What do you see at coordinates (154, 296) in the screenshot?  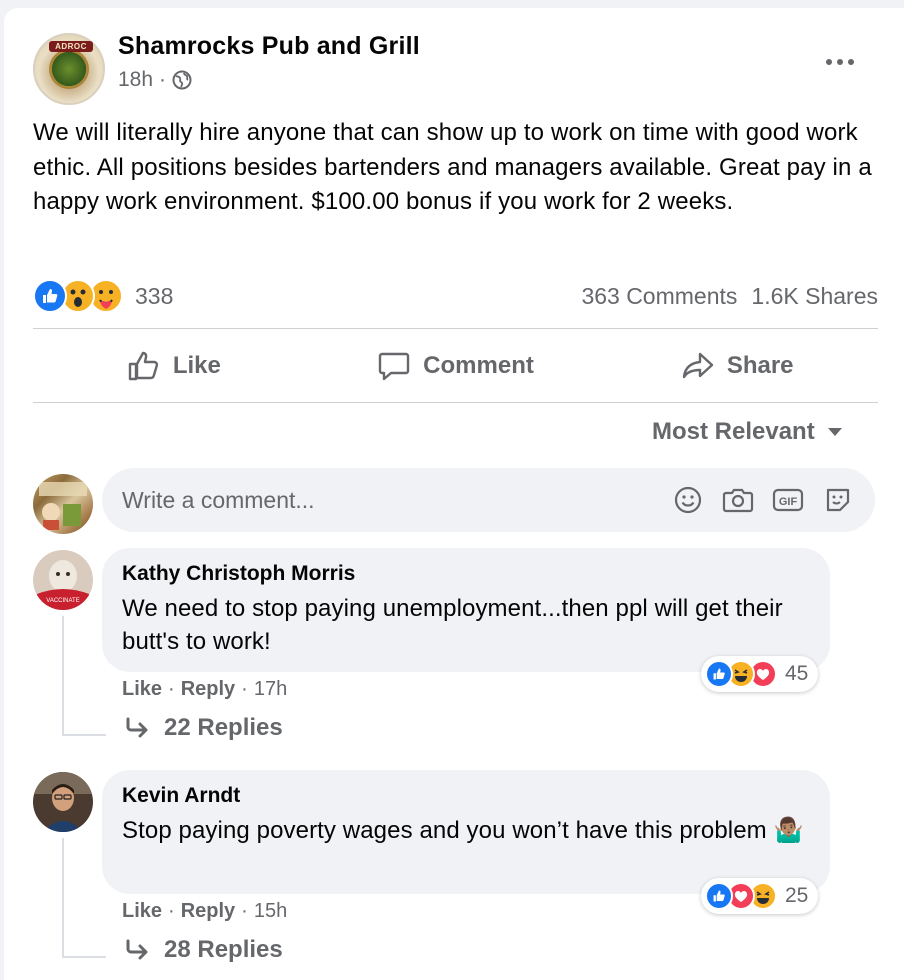 I see `reaction-count: 338` at bounding box center [154, 296].